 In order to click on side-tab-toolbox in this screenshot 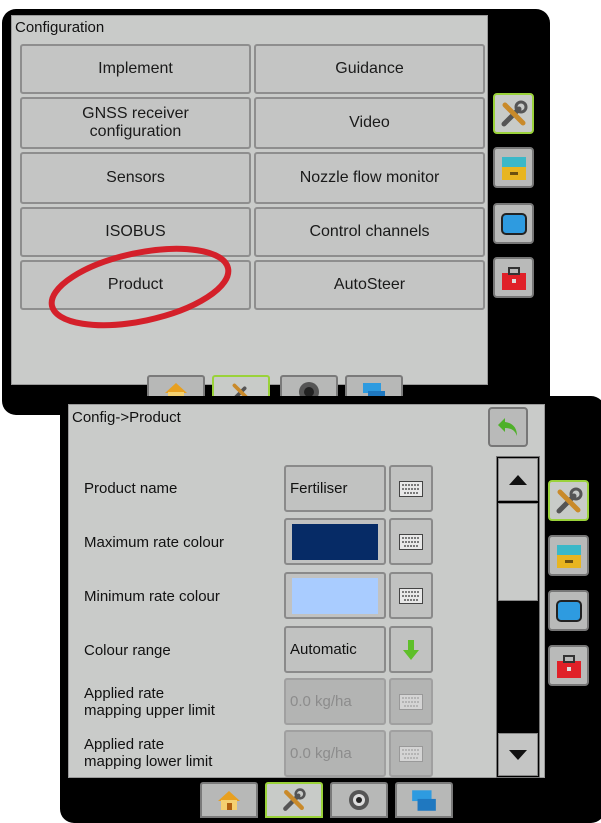, I will do `click(513, 277)`.